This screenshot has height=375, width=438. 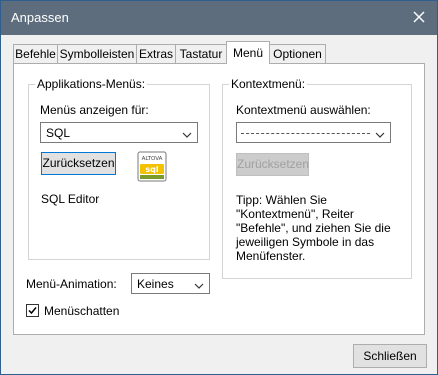 What do you see at coordinates (71, 284) in the screenshot?
I see `animation-label: Menü-Animation:` at bounding box center [71, 284].